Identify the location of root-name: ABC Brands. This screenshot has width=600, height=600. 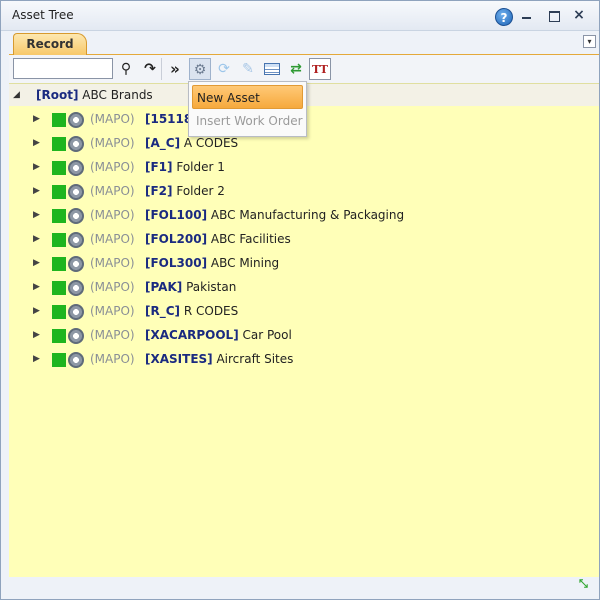
(117, 95).